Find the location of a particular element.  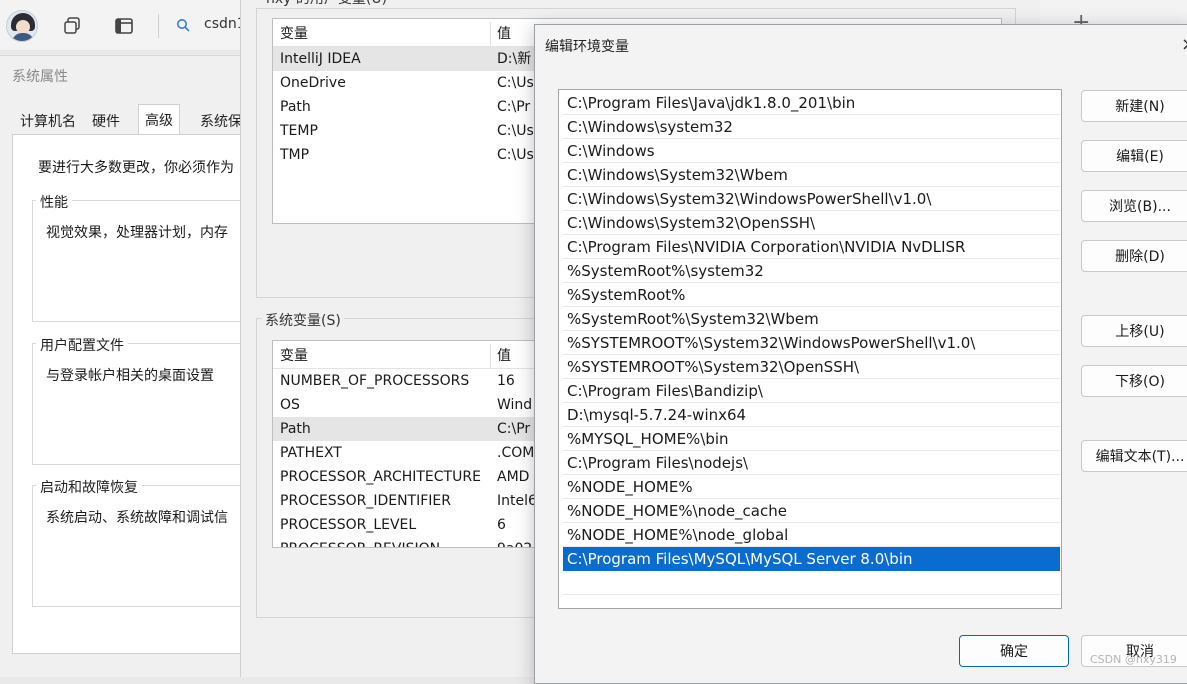

path-item: %NODE_HOME%\node_cache is located at coordinates (811, 511).